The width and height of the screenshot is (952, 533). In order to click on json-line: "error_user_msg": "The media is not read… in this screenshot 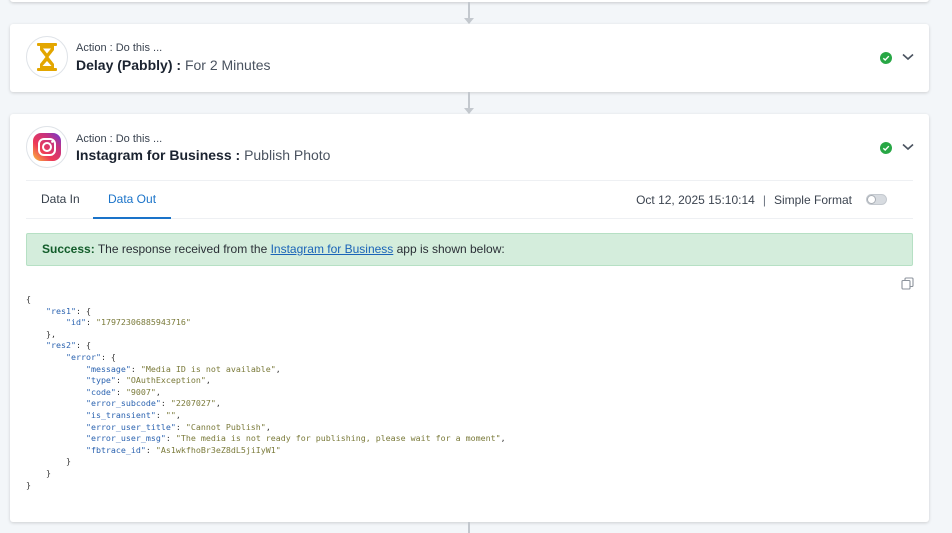, I will do `click(295, 438)`.